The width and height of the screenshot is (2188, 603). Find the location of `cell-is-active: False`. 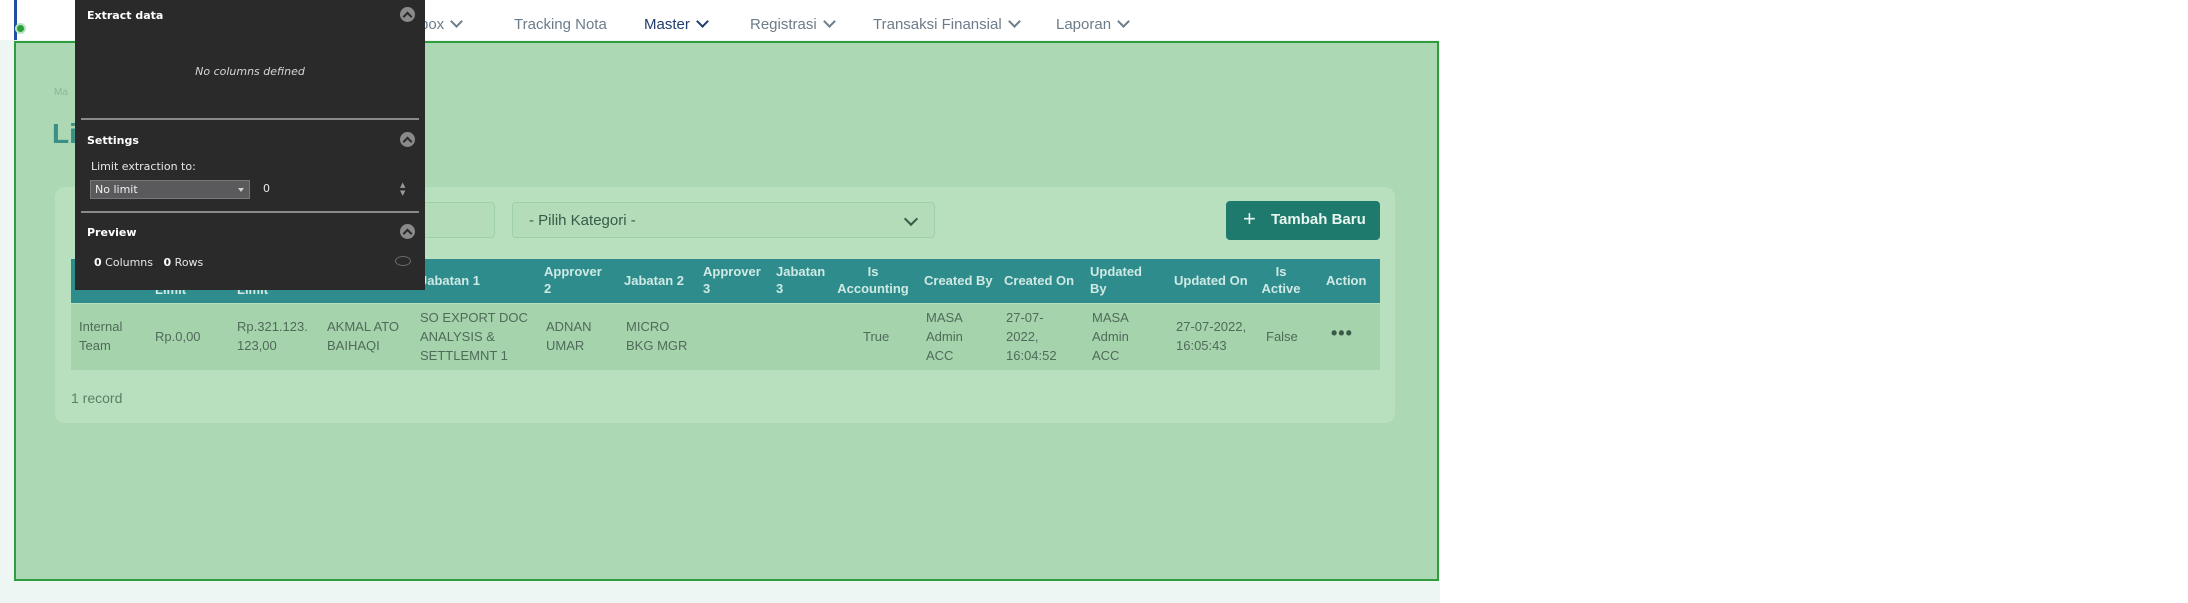

cell-is-active: False is located at coordinates (1282, 336).